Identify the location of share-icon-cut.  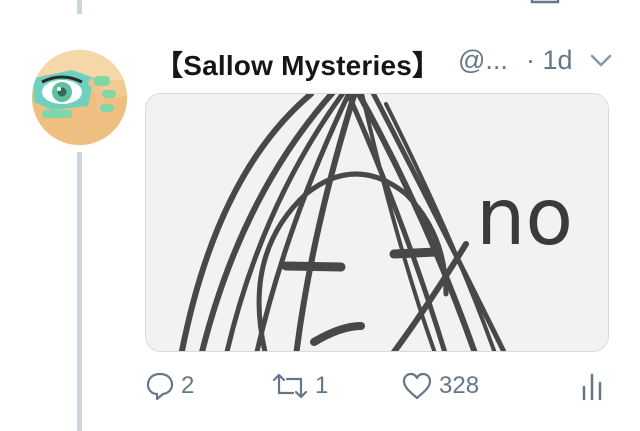
(545, 3).